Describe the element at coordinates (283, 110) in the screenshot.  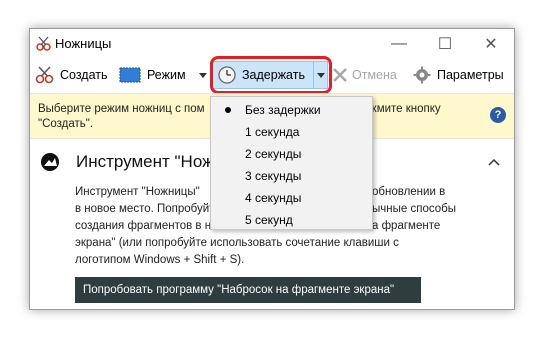
I see `delay-menu-item-label: Без задержки` at that location.